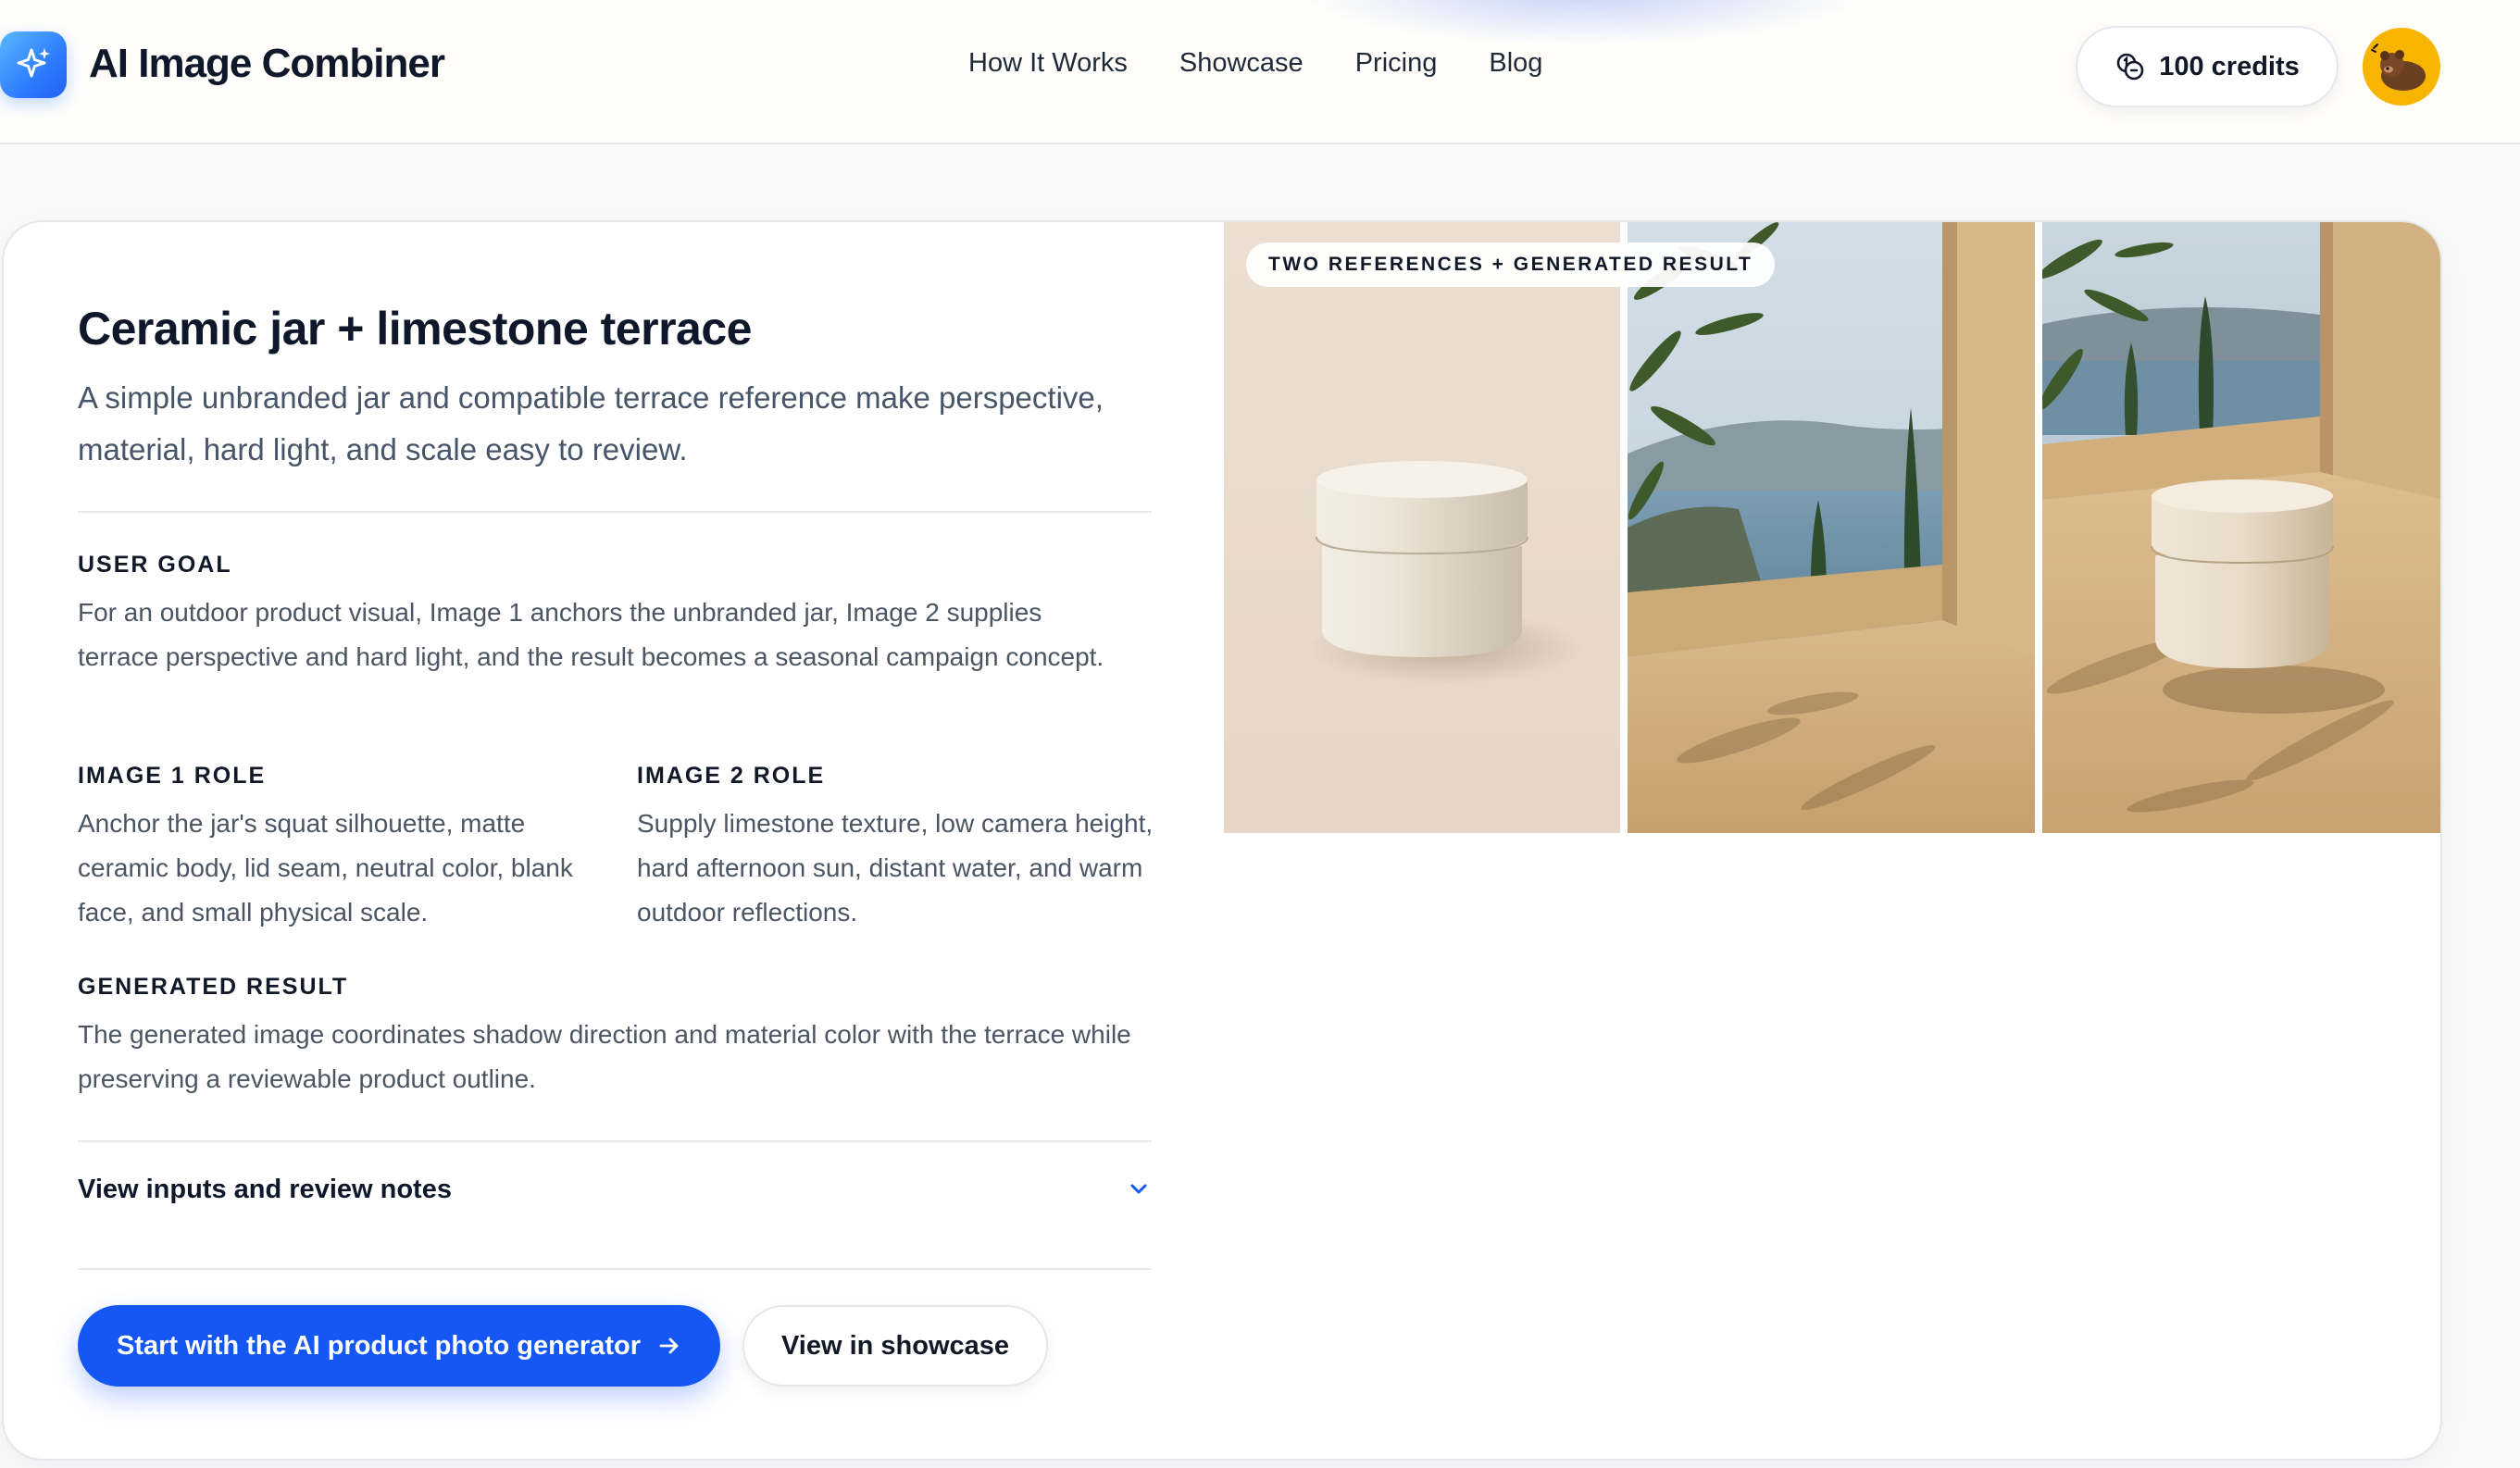 This screenshot has width=2520, height=1468. I want to click on coins-icon, so click(2130, 67).